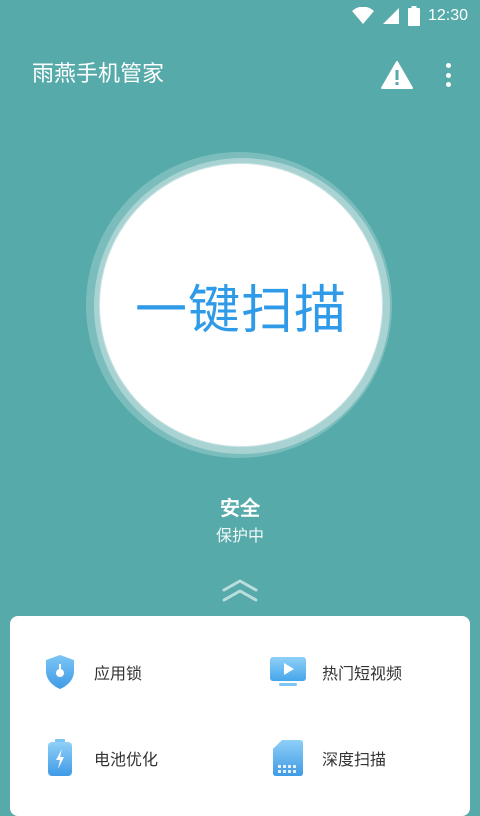 This screenshot has height=816, width=480. I want to click on tool-app-lock: 应用锁, so click(91, 672).